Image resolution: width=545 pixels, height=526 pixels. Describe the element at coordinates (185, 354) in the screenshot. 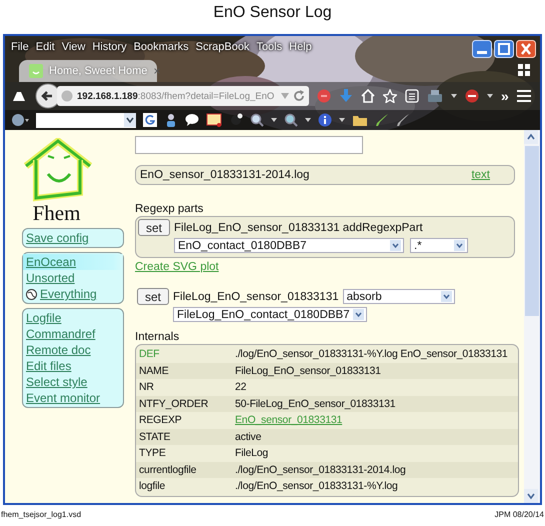

I see `internal-name-link: DEF` at that location.